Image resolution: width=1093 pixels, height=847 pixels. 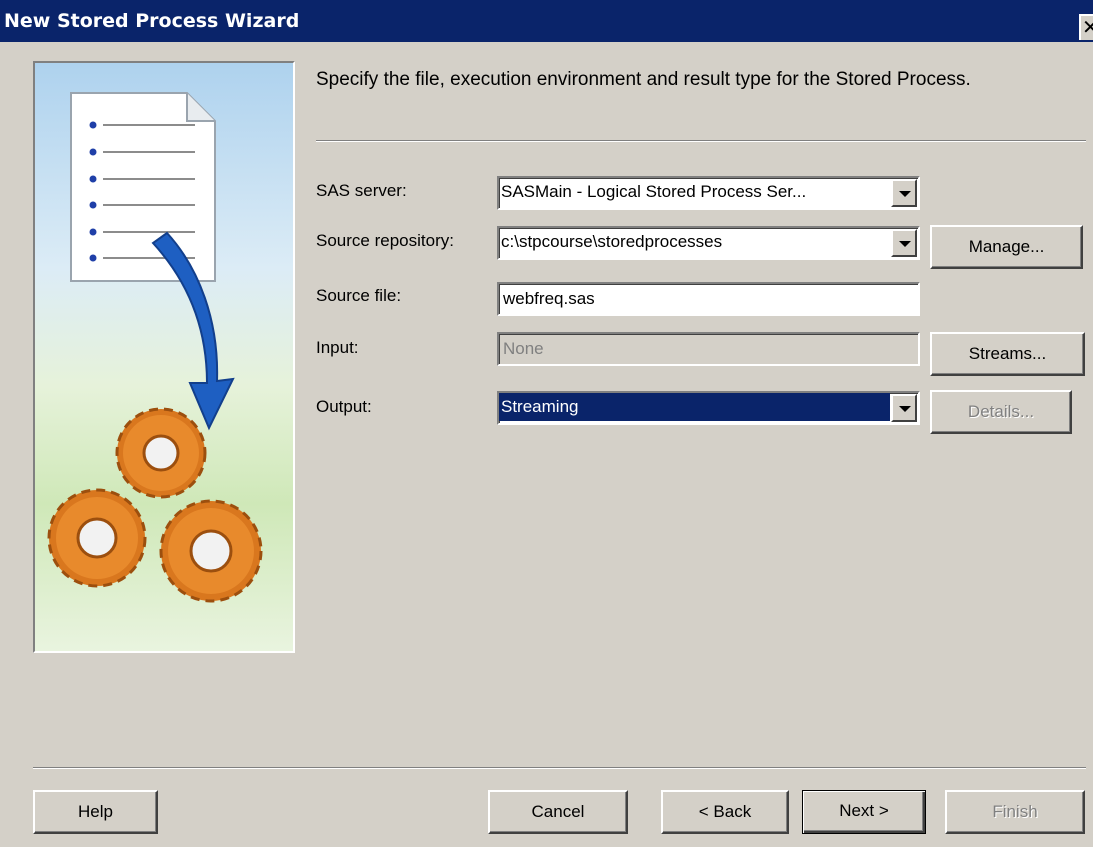 What do you see at coordinates (152, 21) in the screenshot?
I see `window-title: New Stored Process Wizard` at bounding box center [152, 21].